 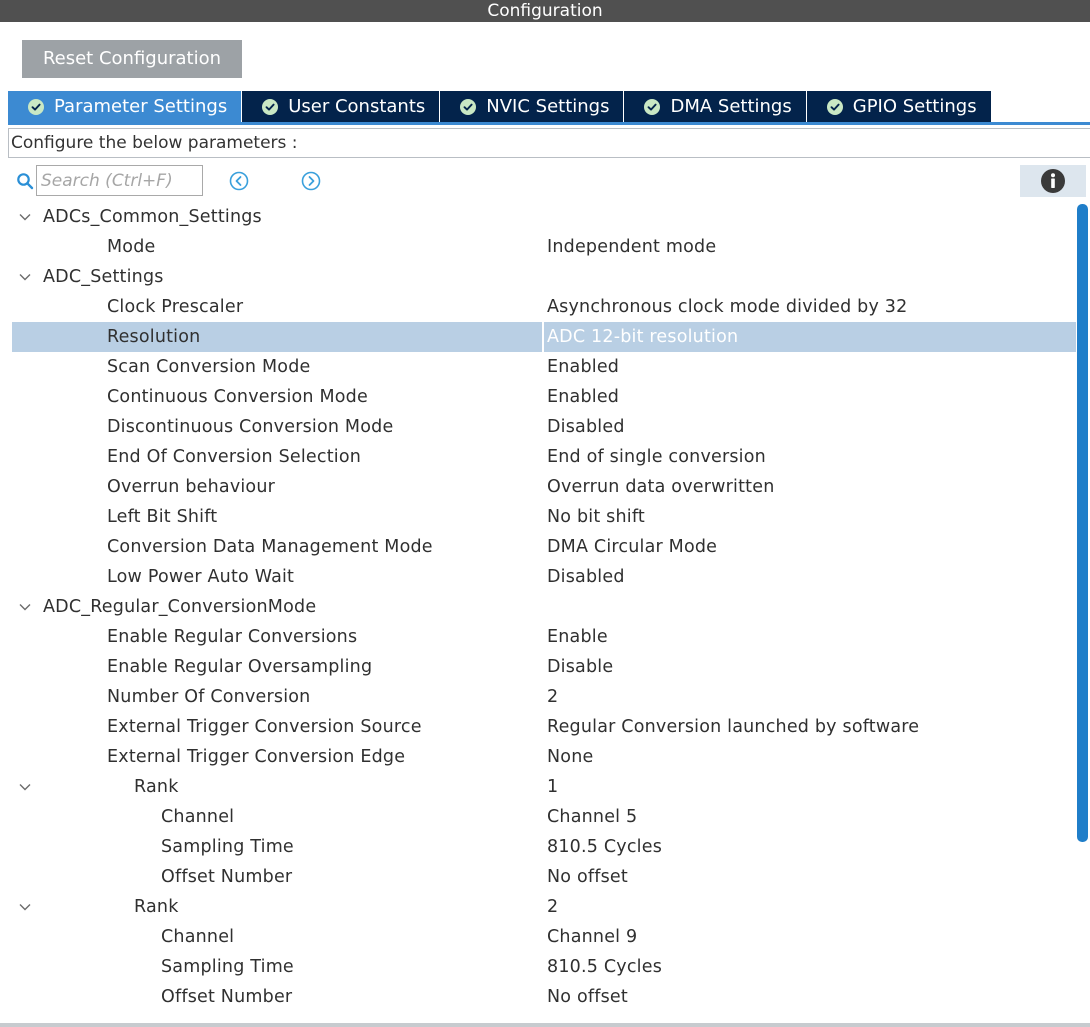 What do you see at coordinates (250, 427) in the screenshot?
I see `param-label: Discontinuous Conversion Mode` at bounding box center [250, 427].